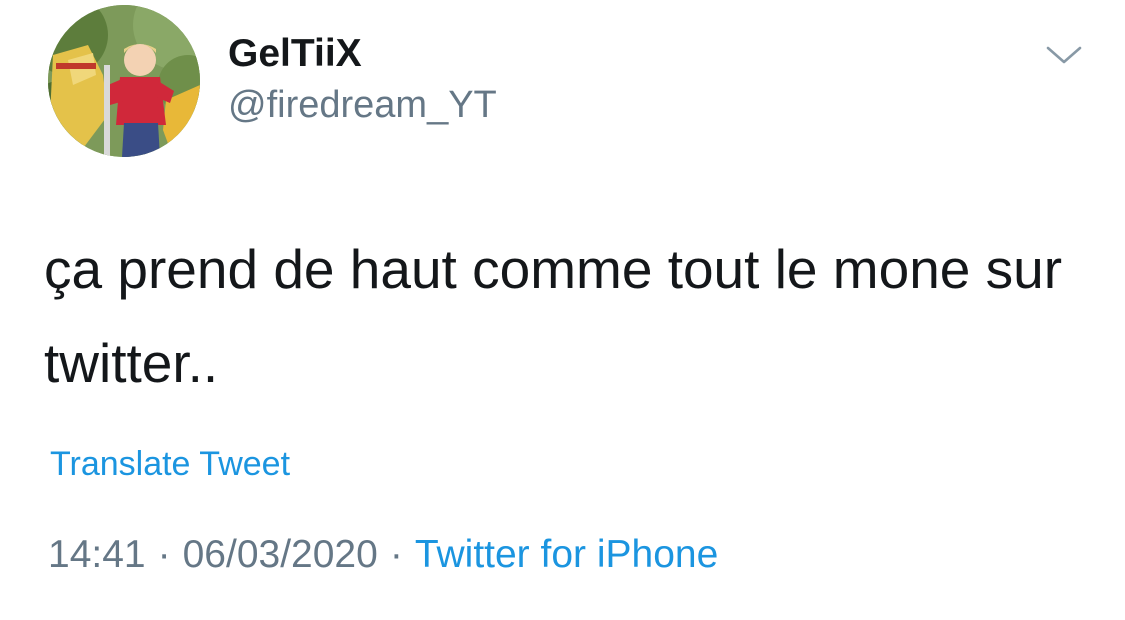 The height and width of the screenshot is (620, 1125). I want to click on tweet-meta: 14:41 · 06/03/2020 · Twitter for iPhone, so click(383, 555).